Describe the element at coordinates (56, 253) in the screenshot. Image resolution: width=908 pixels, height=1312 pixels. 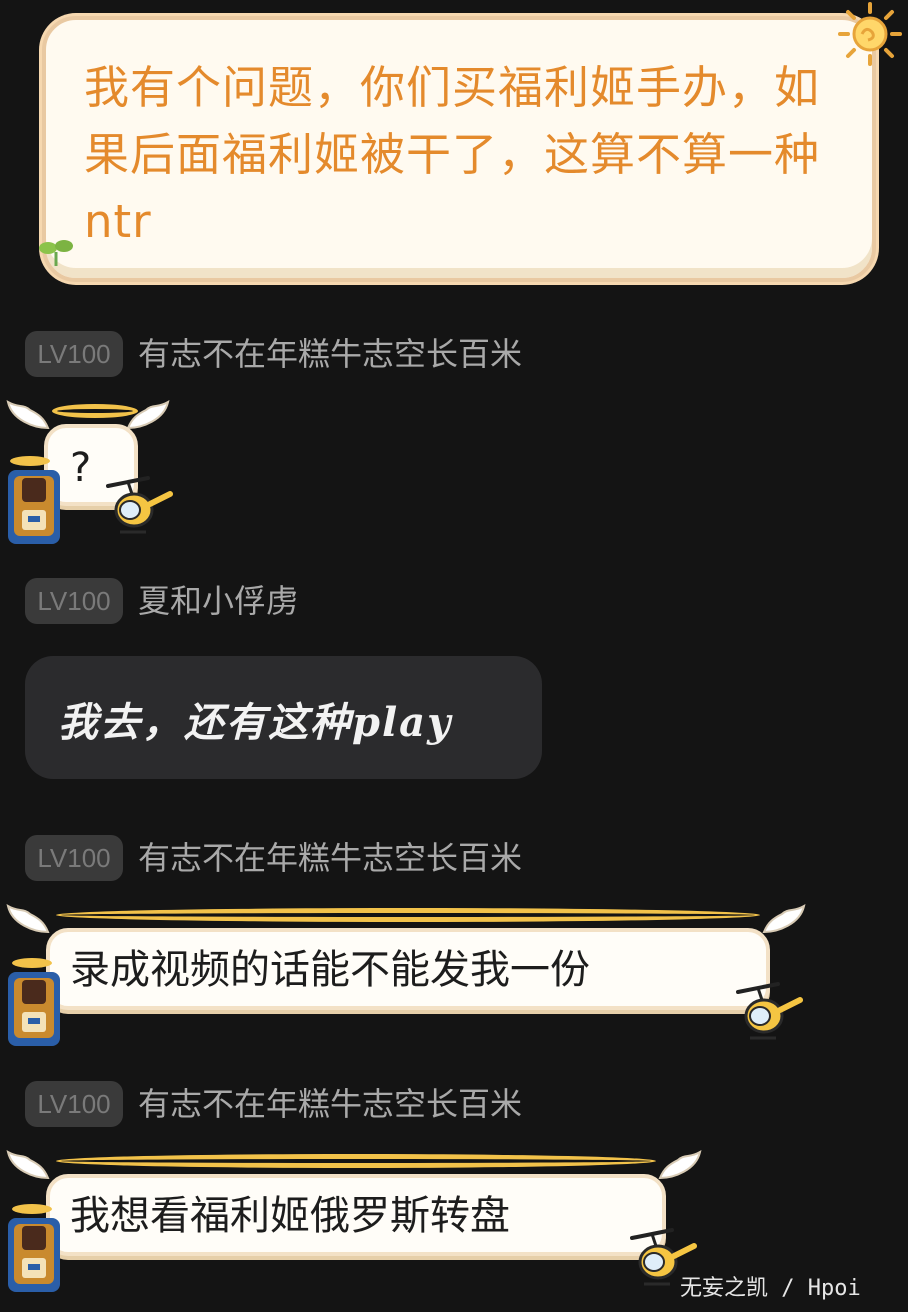
I see `sprout-icon` at that location.